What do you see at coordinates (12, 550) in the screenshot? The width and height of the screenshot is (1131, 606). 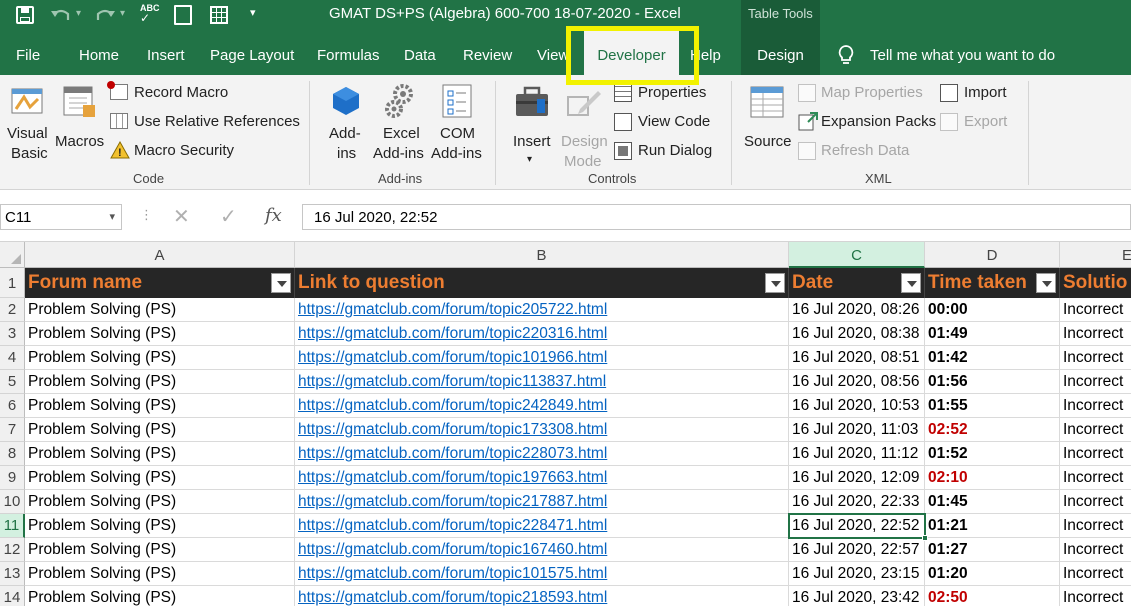 I see `row-header: 12` at bounding box center [12, 550].